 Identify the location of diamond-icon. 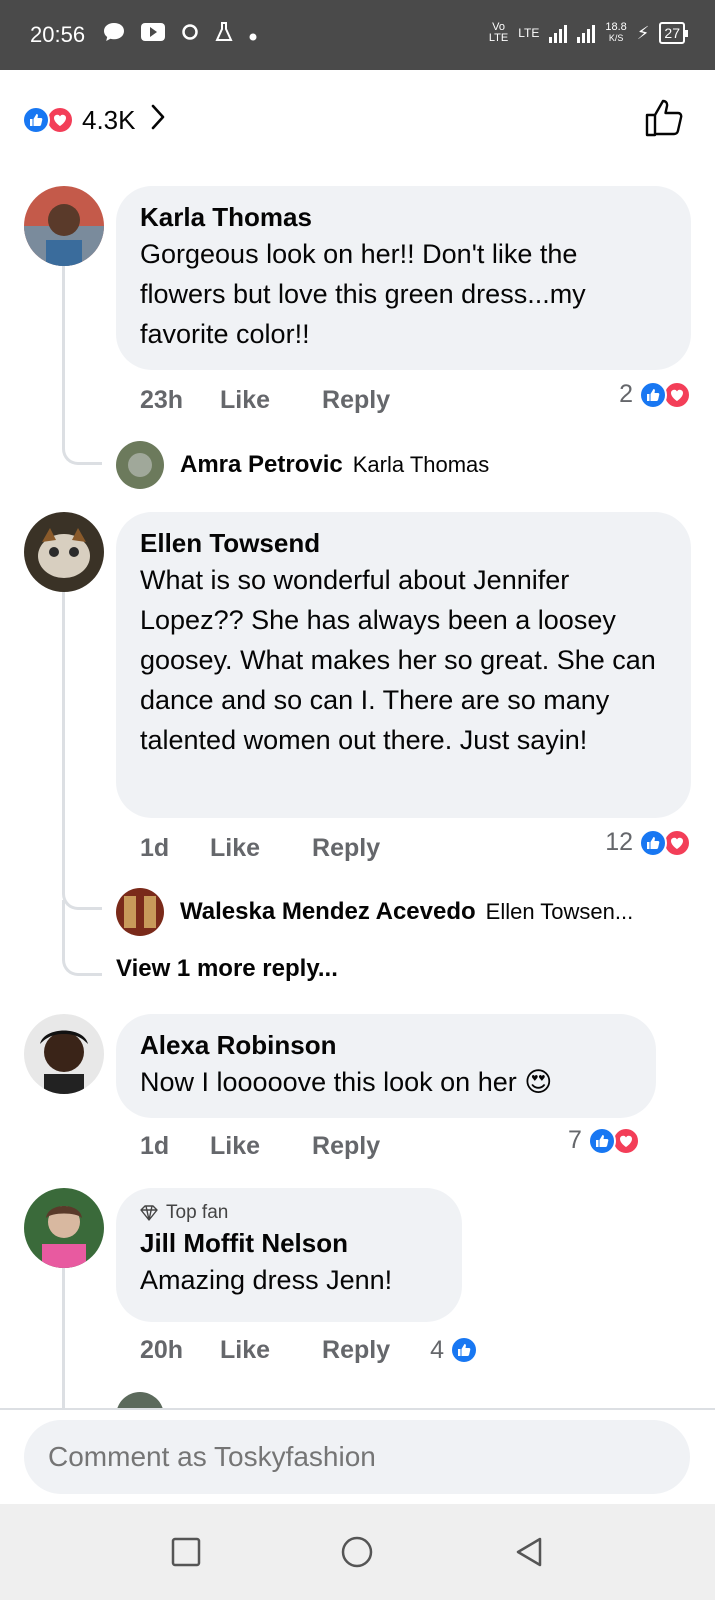
(149, 1213).